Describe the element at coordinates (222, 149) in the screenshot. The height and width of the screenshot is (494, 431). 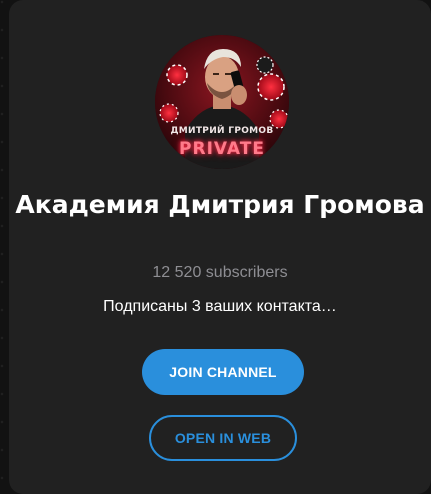
I see `avatar-private-badge: PRIVATE` at that location.